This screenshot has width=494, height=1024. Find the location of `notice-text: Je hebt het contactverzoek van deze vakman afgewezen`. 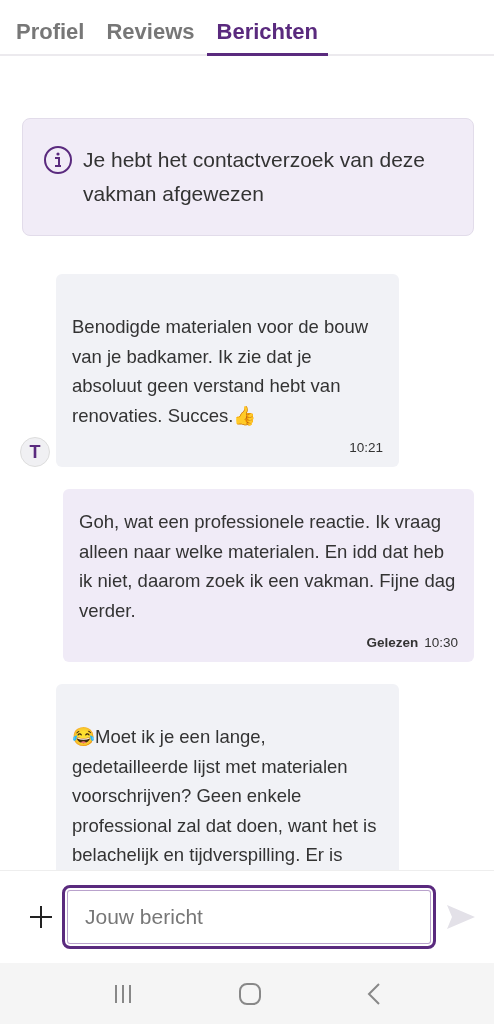

notice-text: Je hebt het contactverzoek van deze vakman afgewezen is located at coordinates (255, 177).